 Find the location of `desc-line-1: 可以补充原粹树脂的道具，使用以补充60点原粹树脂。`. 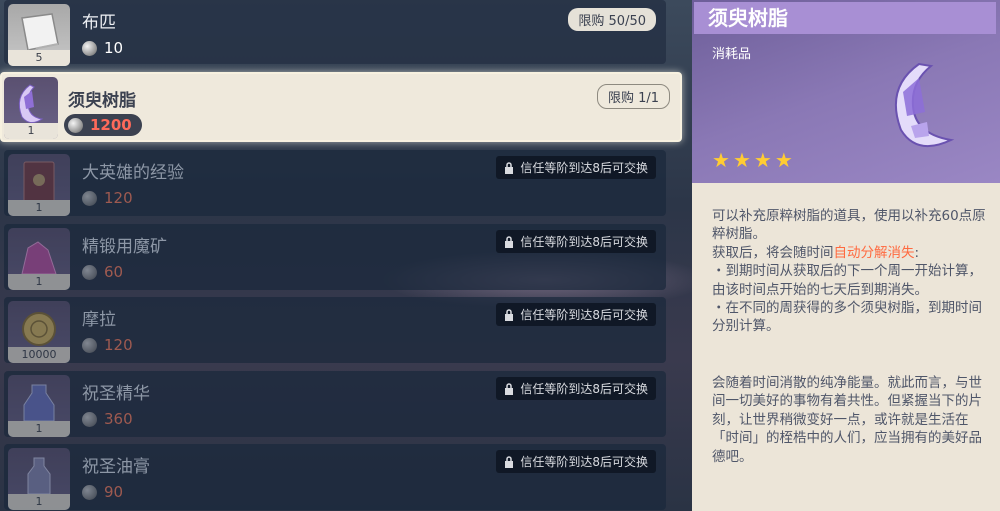

desc-line-1: 可以补充原粹树脂的道具，使用以补充60点原粹树脂。 is located at coordinates (849, 225).